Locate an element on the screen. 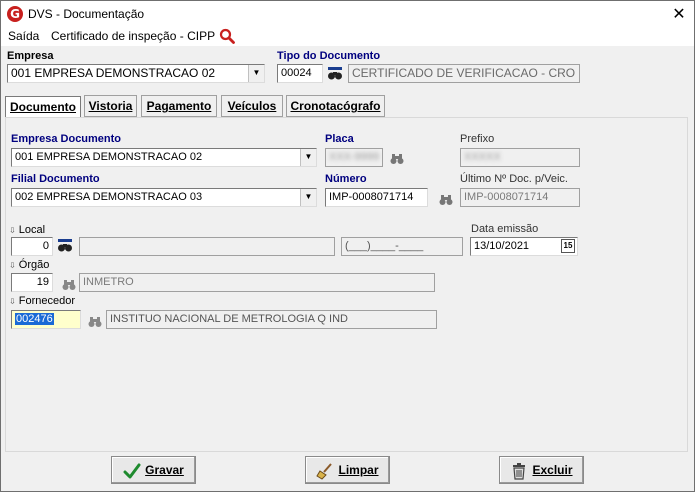 This screenshot has height=492, width=695. fornecedor-value: 002476 is located at coordinates (34, 319).